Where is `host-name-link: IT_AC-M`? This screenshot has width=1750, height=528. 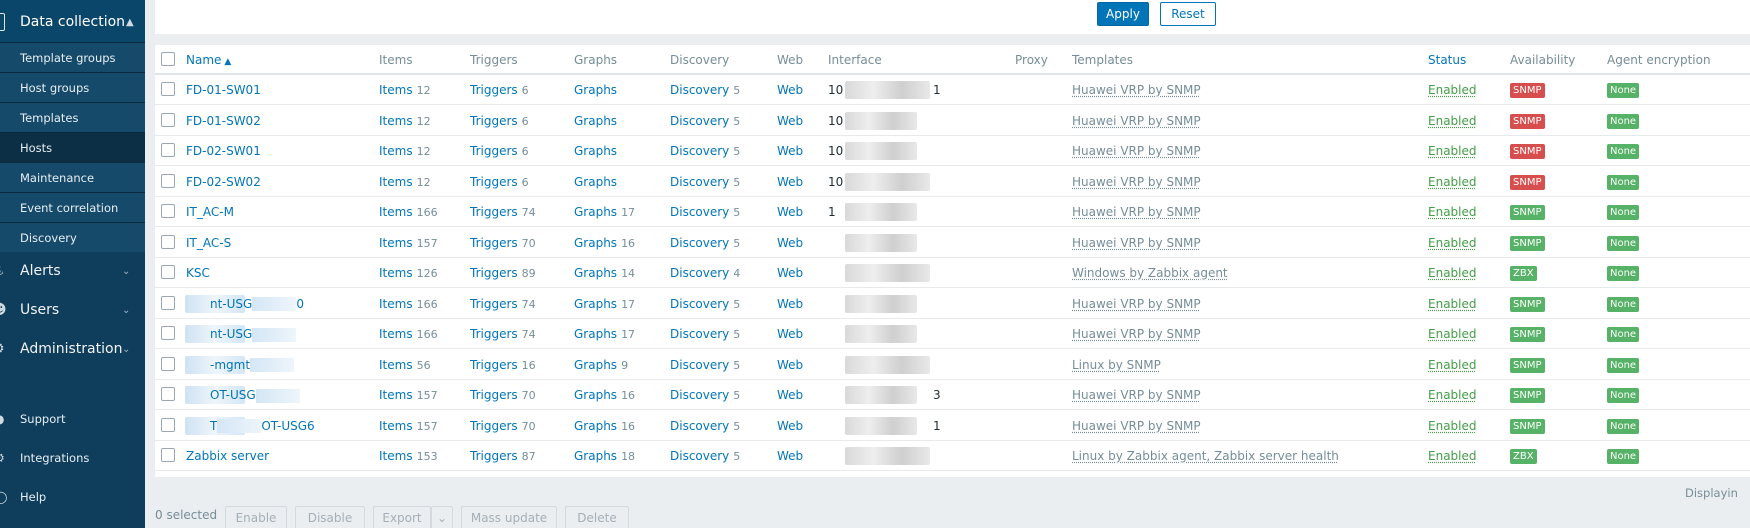
host-name-link: IT_AC-M is located at coordinates (210, 212).